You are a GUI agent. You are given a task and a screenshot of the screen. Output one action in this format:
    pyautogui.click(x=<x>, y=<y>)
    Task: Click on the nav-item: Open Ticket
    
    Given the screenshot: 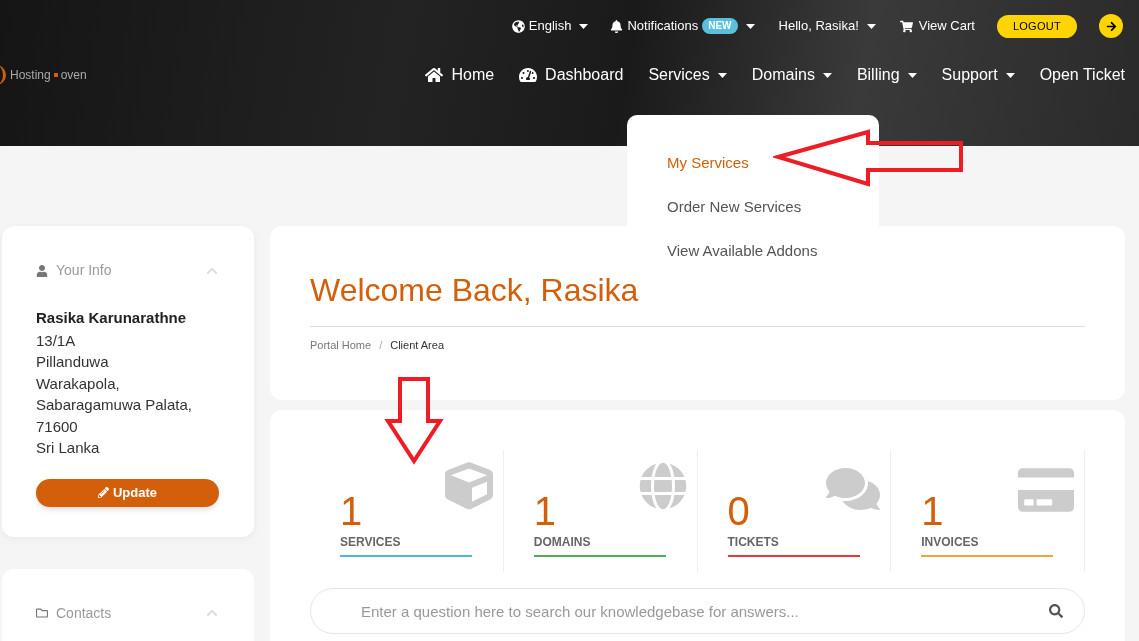 What is the action you would take?
    pyautogui.click(x=1082, y=75)
    